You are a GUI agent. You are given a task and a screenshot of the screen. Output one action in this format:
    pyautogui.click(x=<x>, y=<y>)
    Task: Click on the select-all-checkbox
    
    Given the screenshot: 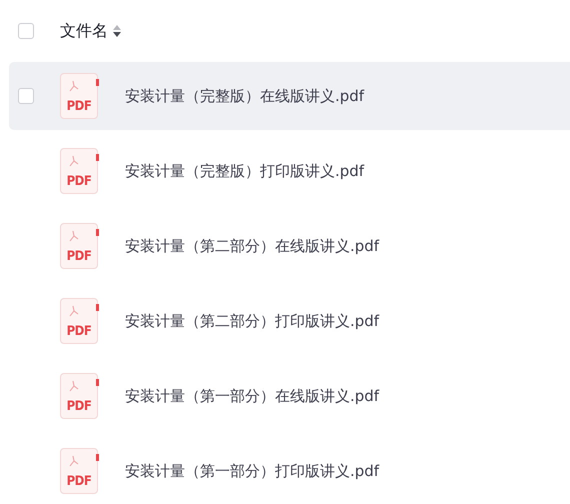 What is the action you would take?
    pyautogui.click(x=26, y=31)
    